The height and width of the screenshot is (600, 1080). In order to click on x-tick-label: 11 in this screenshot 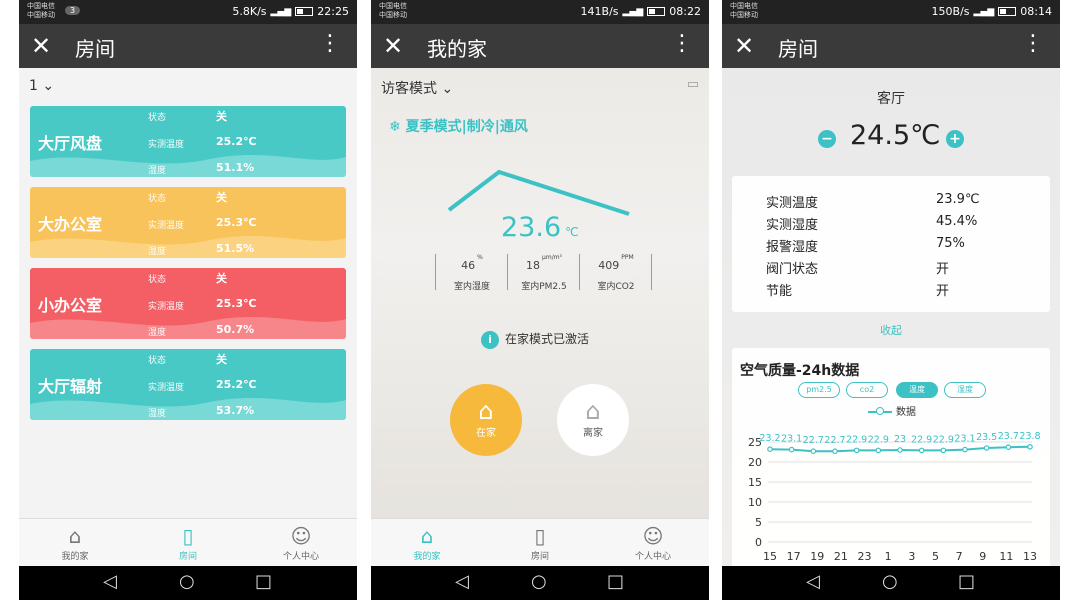, I will do `click(1006, 556)`.